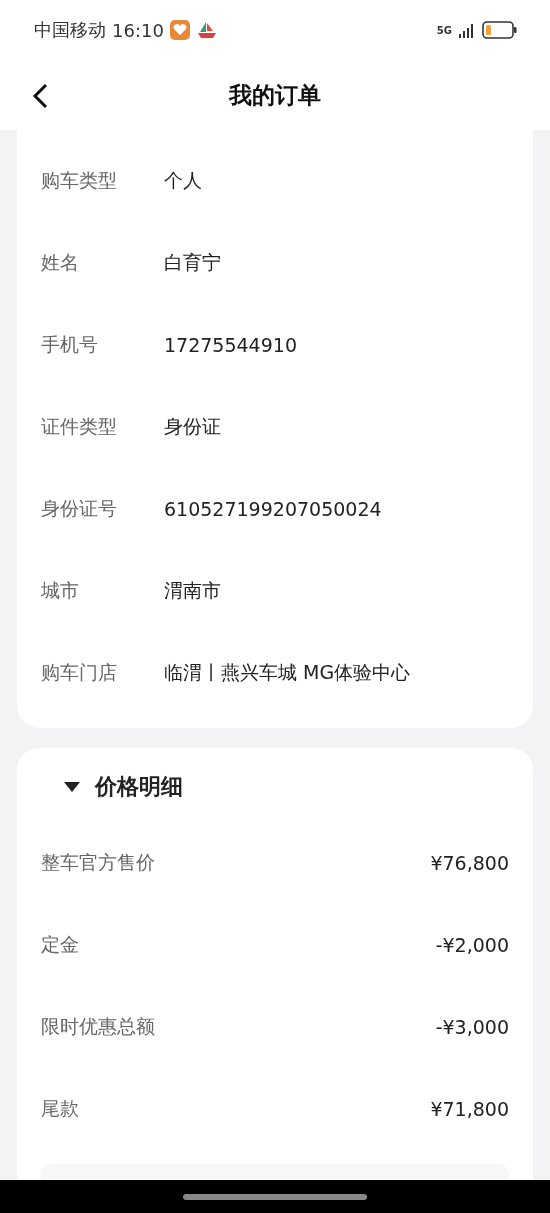 The height and width of the screenshot is (1213, 550). Describe the element at coordinates (79, 180) in the screenshot. I see `field-label: 购车类型` at that location.